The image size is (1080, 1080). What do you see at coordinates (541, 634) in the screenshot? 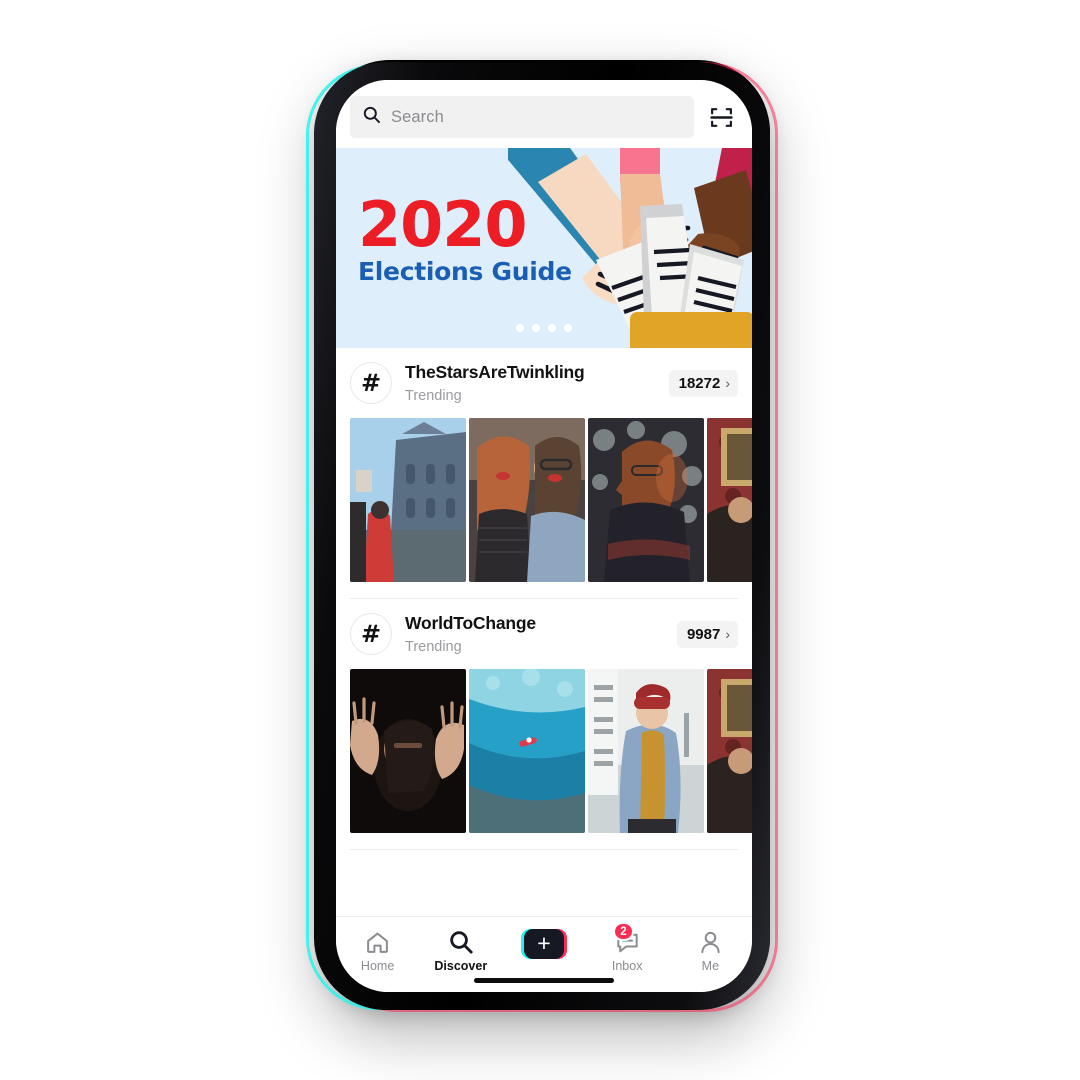
I see `hashtag-meta: WorldToChange Trending` at bounding box center [541, 634].